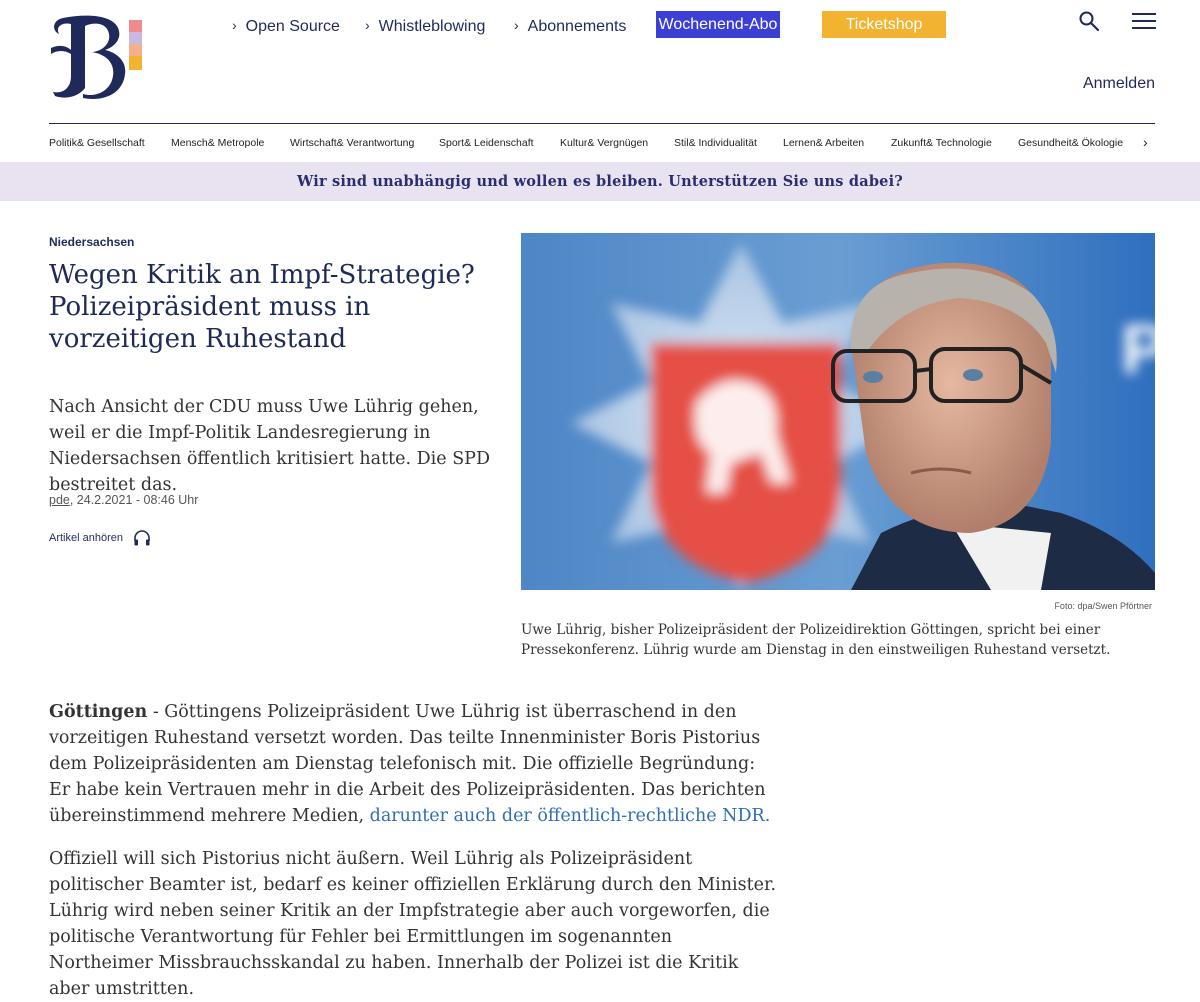  What do you see at coordinates (1107, 84) in the screenshot?
I see `login-link: Anmelden` at bounding box center [1107, 84].